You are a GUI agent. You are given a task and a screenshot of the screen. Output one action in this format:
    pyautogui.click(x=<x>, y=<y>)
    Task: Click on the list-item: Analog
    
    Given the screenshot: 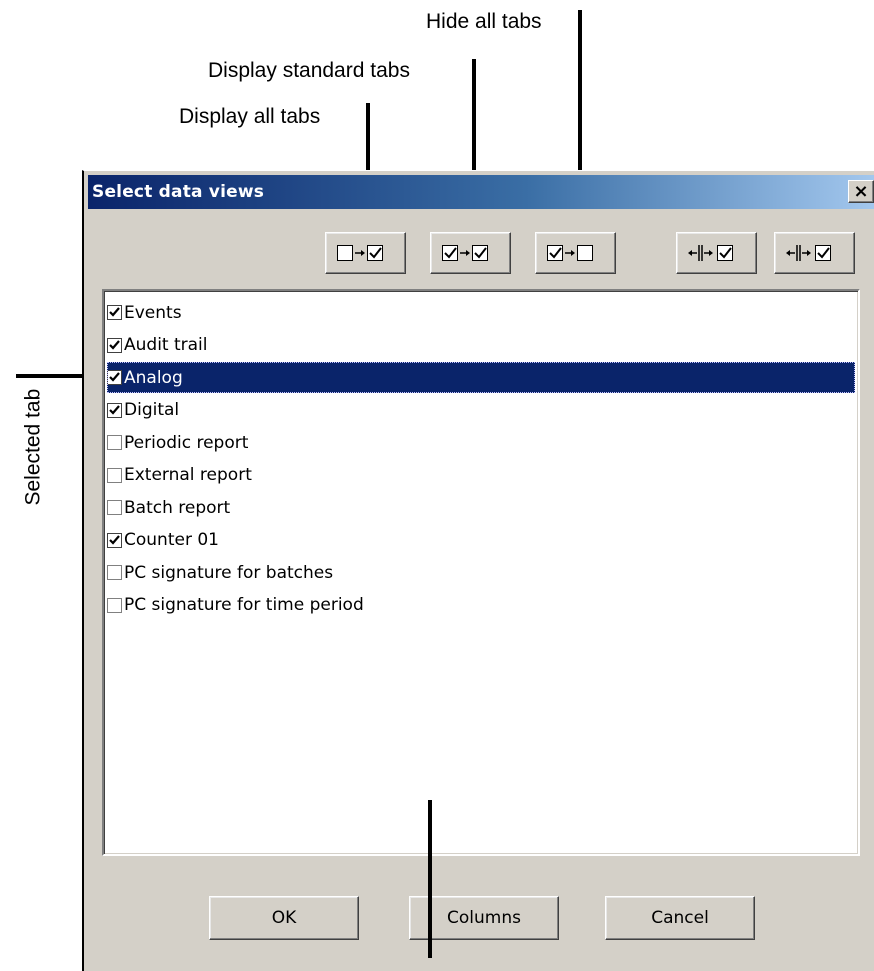 What is the action you would take?
    pyautogui.click(x=481, y=377)
    